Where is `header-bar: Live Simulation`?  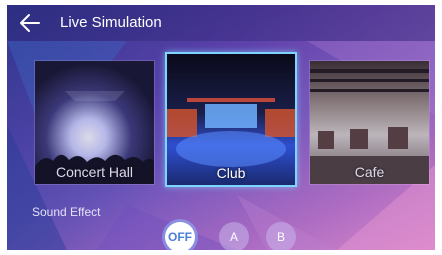 header-bar: Live Simulation is located at coordinates (221, 23).